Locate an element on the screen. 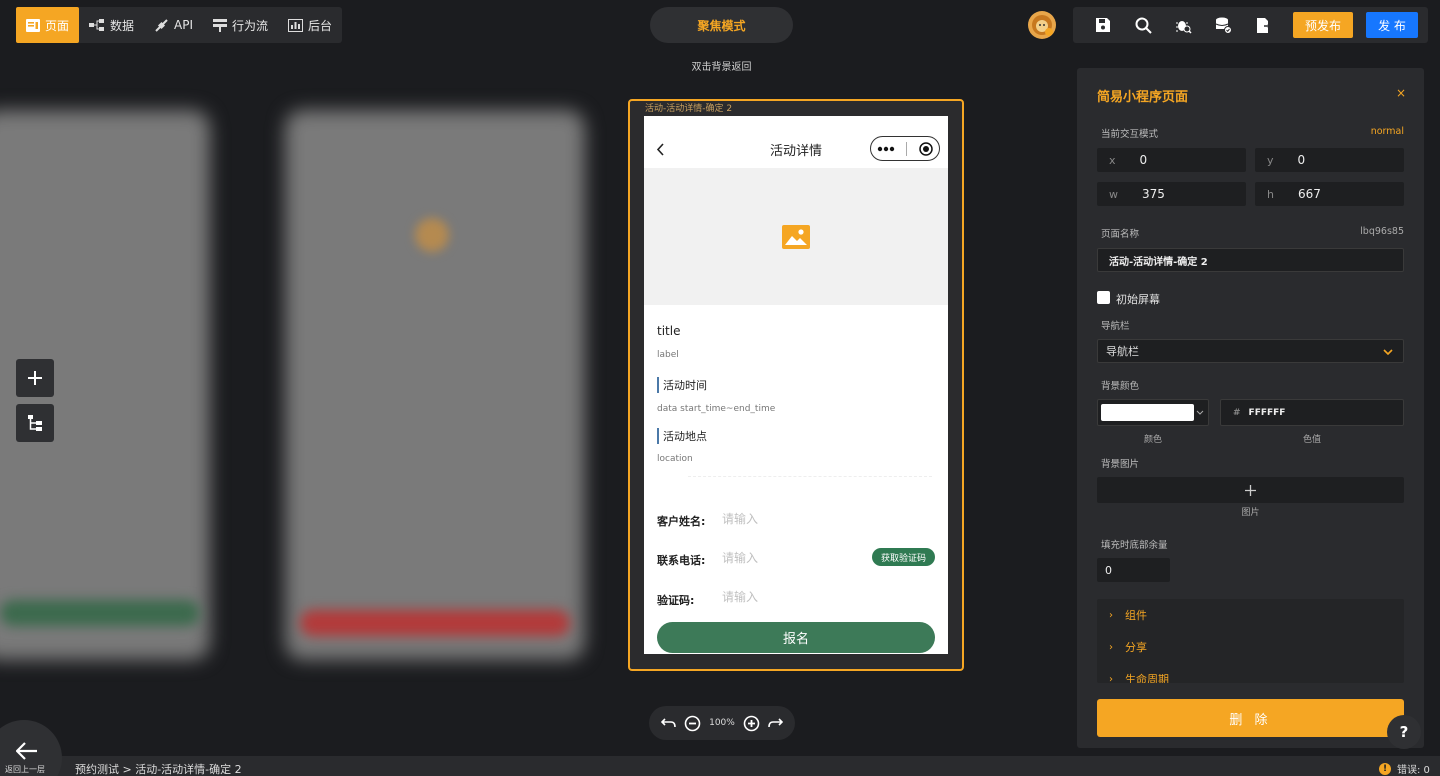  tree-icon is located at coordinates (35, 423).